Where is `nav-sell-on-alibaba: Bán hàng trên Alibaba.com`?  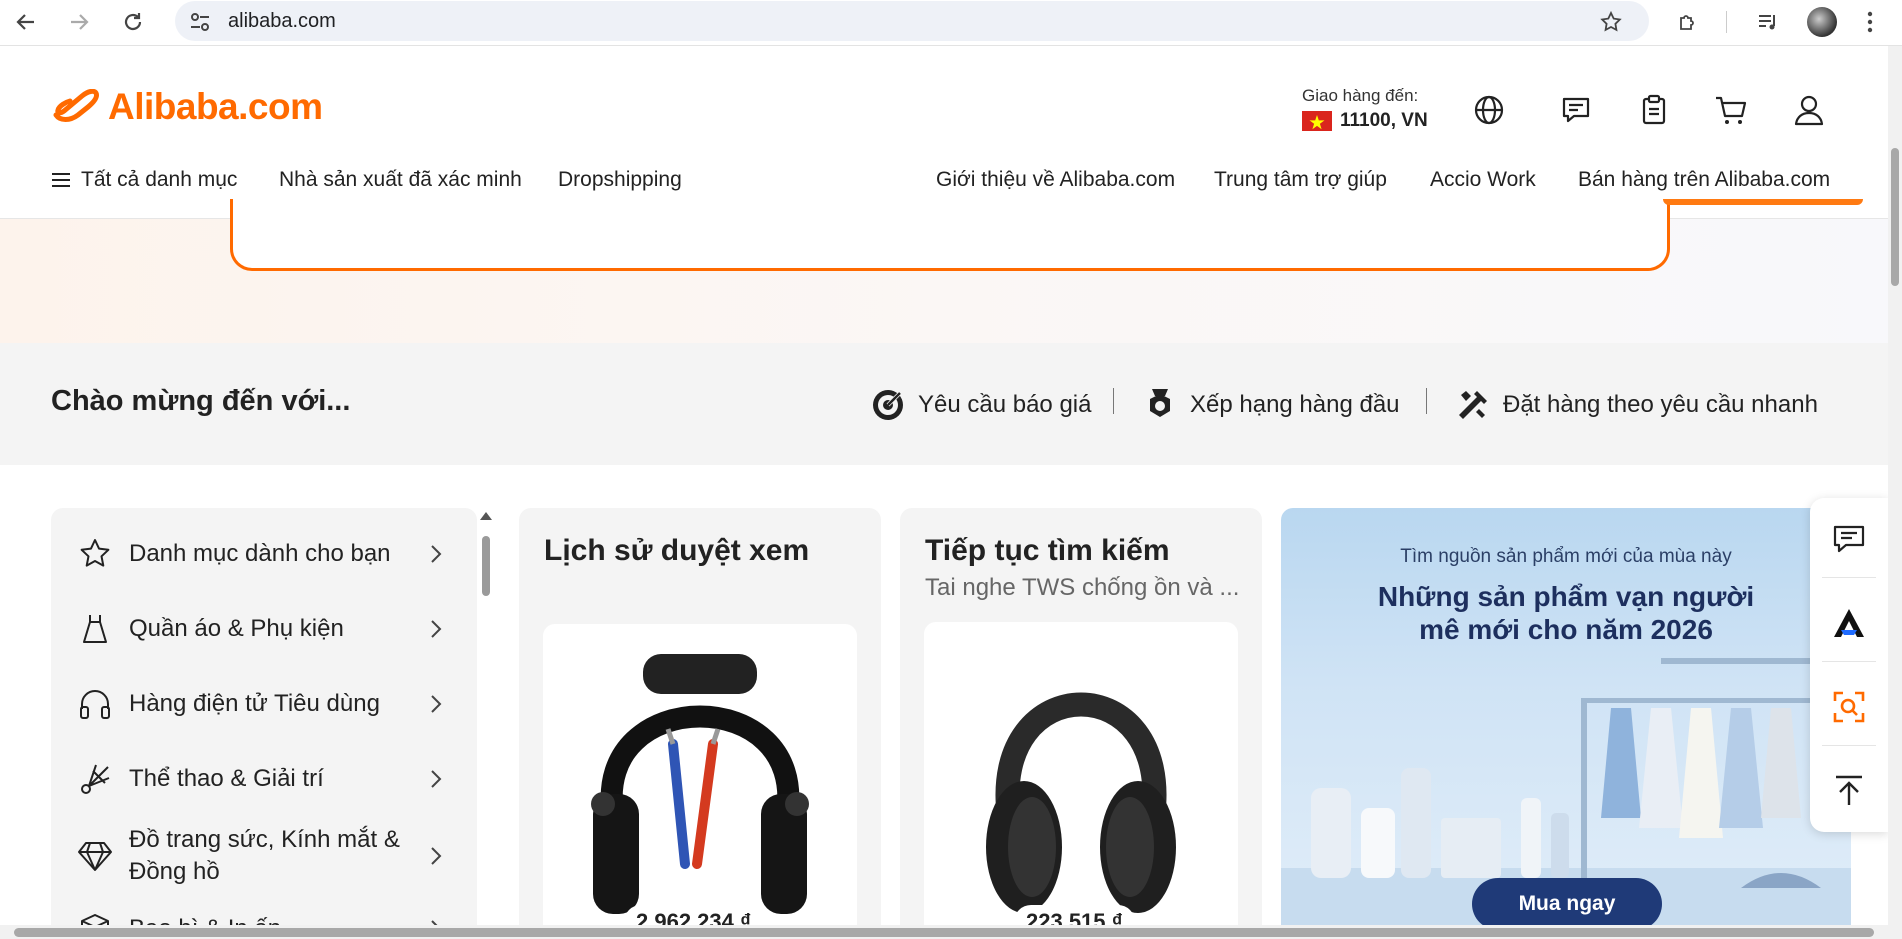
nav-sell-on-alibaba: Bán hàng trên Alibaba.com is located at coordinates (1704, 180).